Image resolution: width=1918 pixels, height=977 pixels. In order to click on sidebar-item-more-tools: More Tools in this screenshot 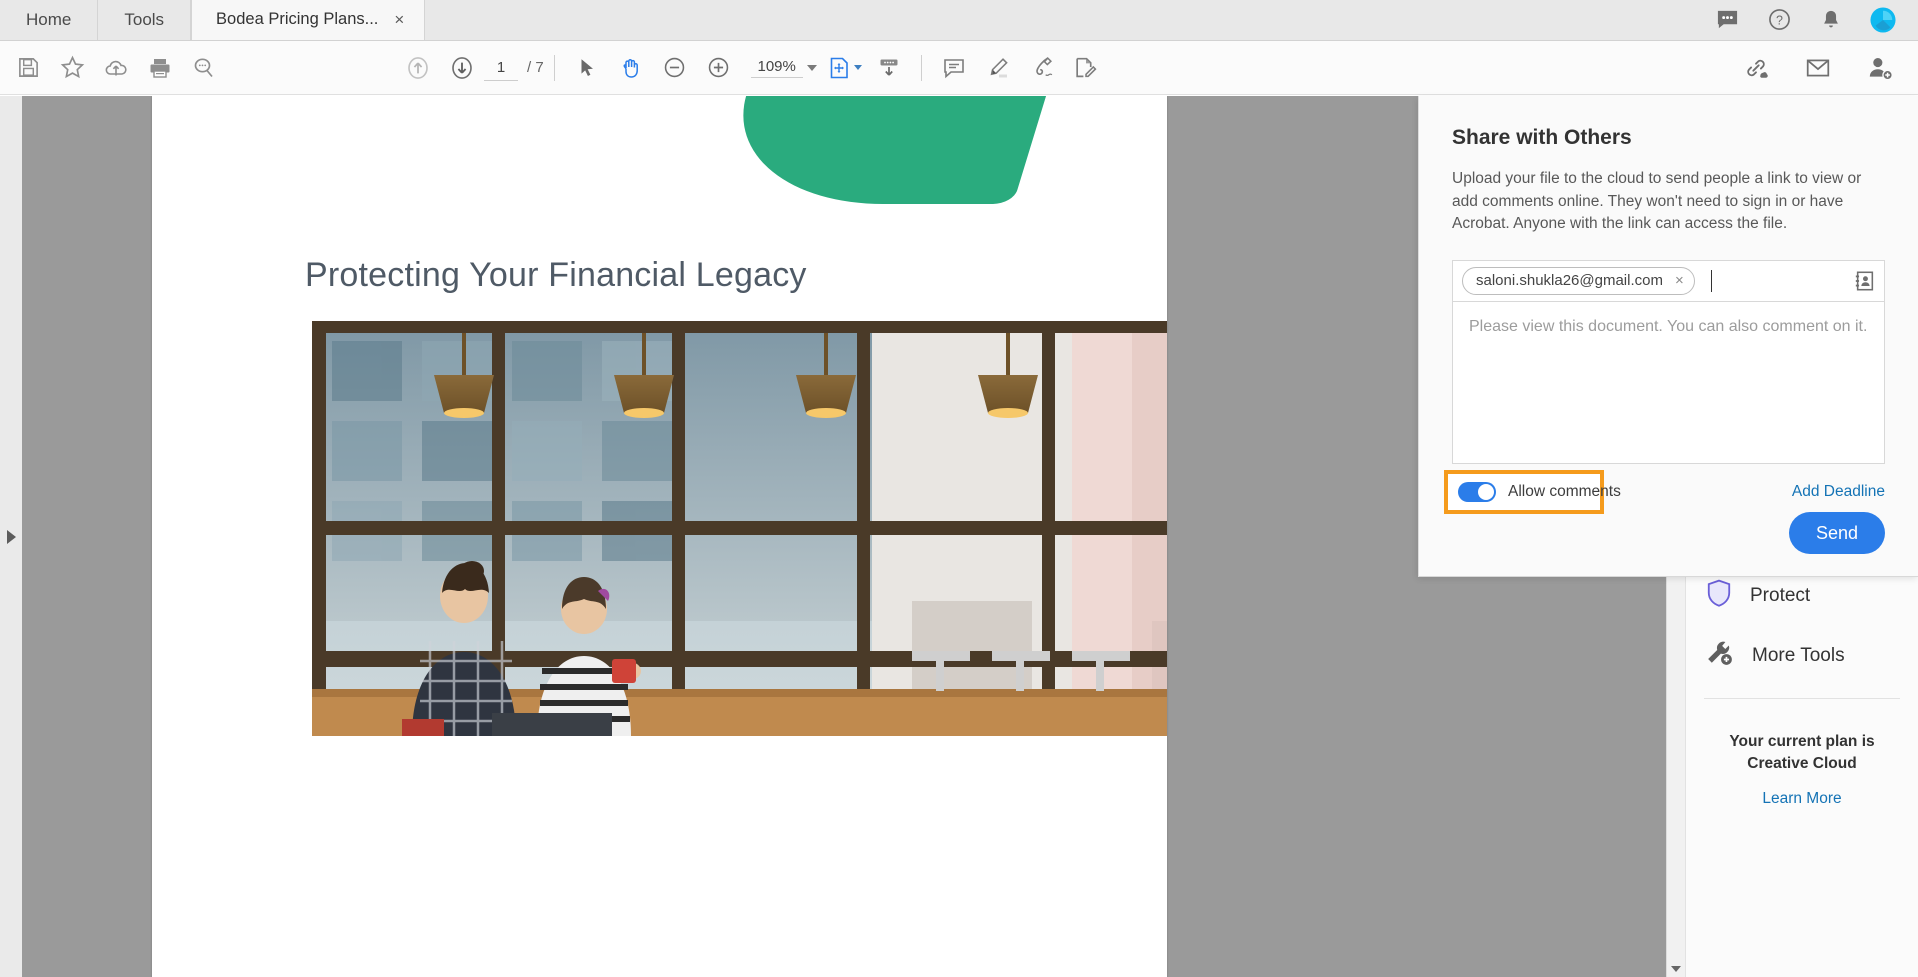, I will do `click(1802, 656)`.